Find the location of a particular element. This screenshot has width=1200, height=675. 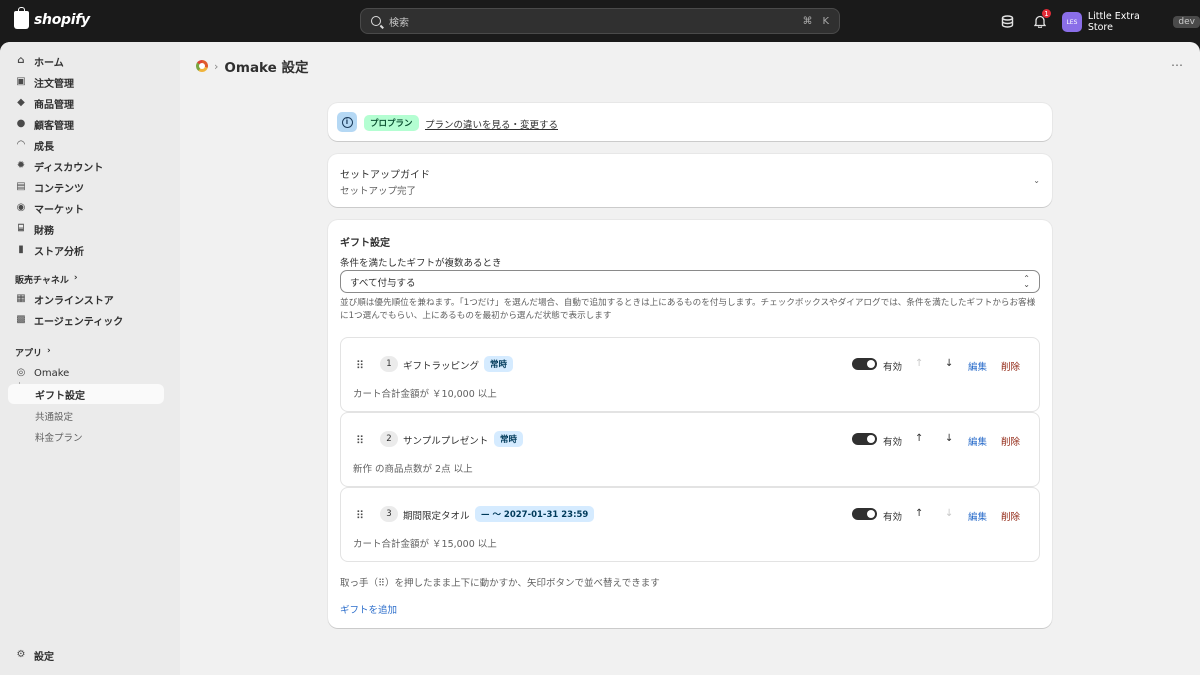

sales-channels-section: 販売チャネル › is located at coordinates (46, 279).